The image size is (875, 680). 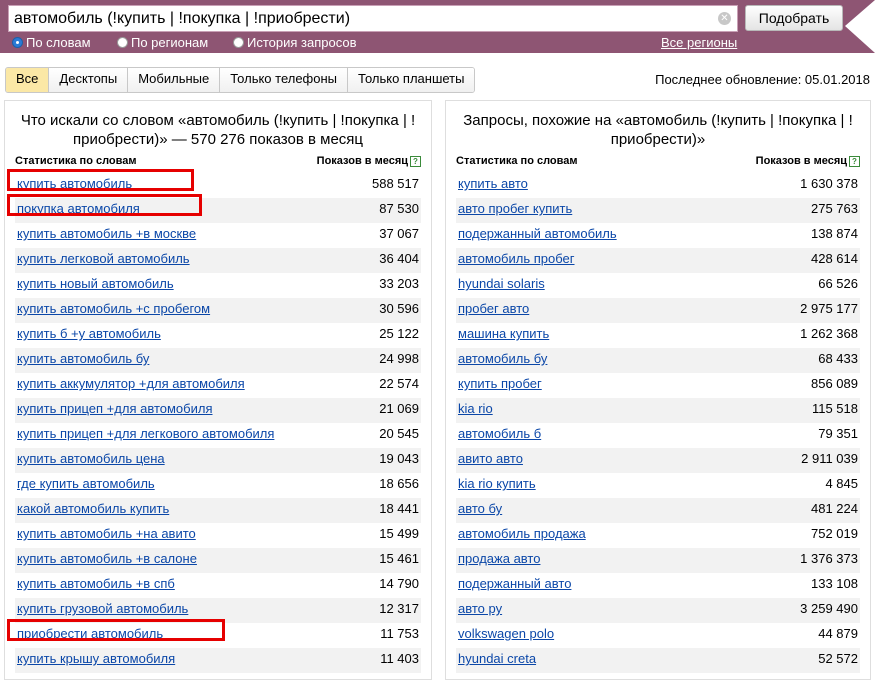 I want to click on count-value: 66 526, so click(x=838, y=283).